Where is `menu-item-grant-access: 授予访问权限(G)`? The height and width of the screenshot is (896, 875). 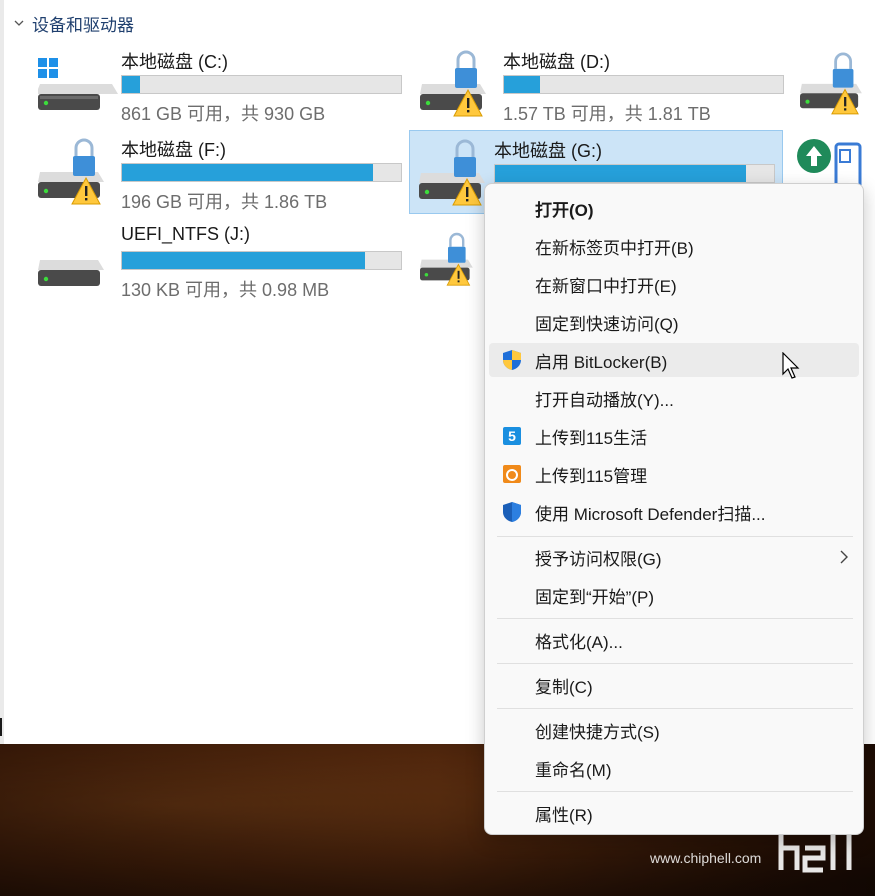
menu-item-grant-access: 授予访问权限(G) is located at coordinates (674, 557).